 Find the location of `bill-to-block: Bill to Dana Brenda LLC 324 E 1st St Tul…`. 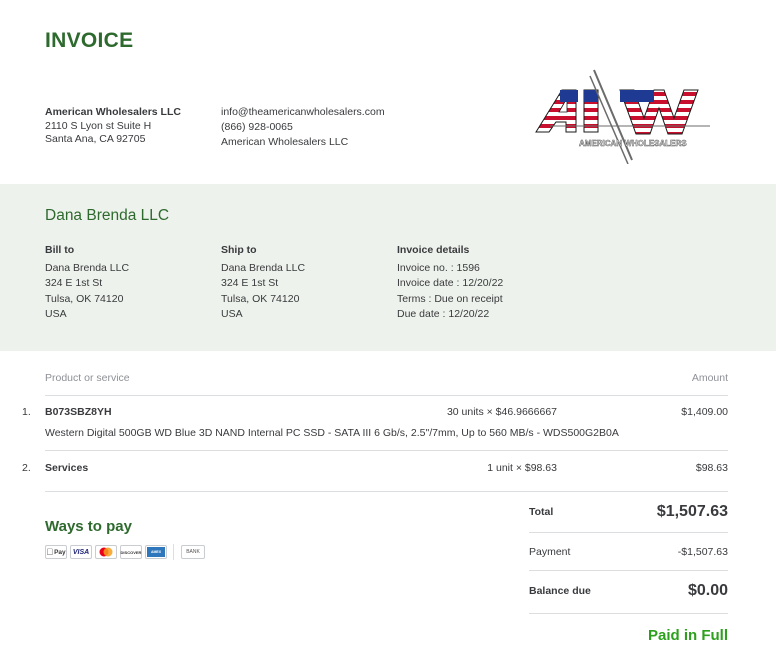

bill-to-block: Bill to Dana Brenda LLC 324 E 1st St Tul… is located at coordinates (87, 283).